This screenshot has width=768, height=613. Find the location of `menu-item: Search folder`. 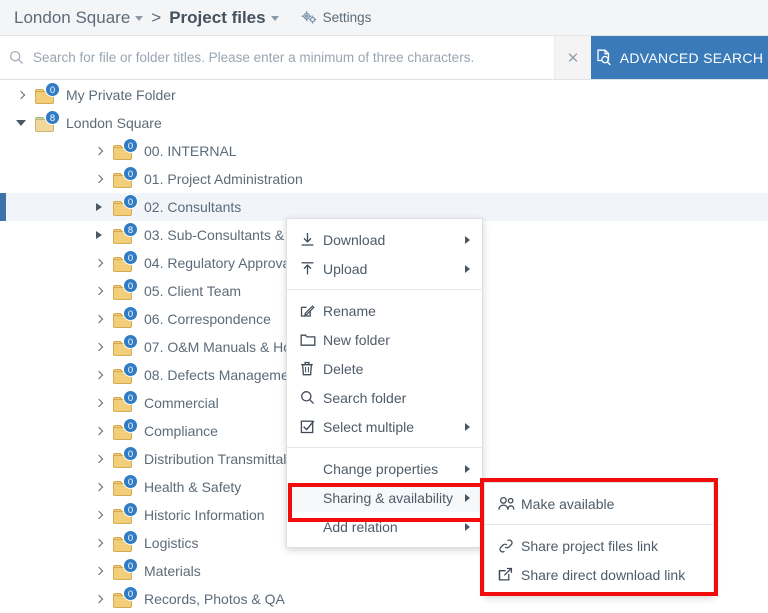

menu-item: Search folder is located at coordinates (384, 397).